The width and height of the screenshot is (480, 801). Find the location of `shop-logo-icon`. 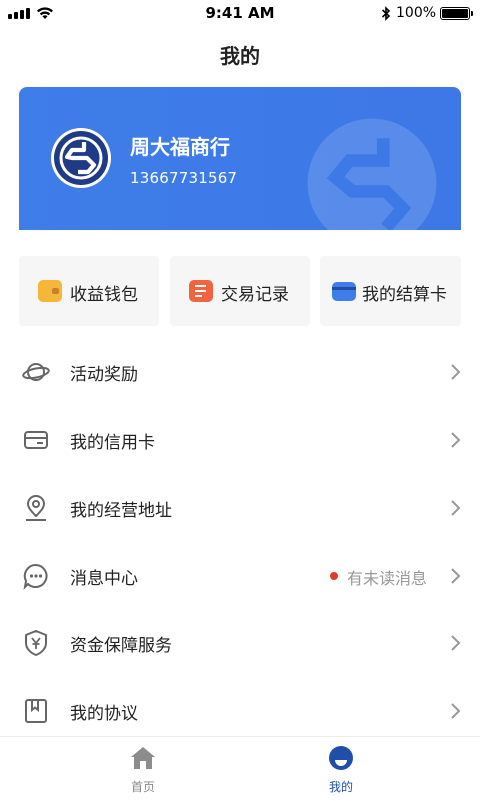

shop-logo-icon is located at coordinates (81, 158).